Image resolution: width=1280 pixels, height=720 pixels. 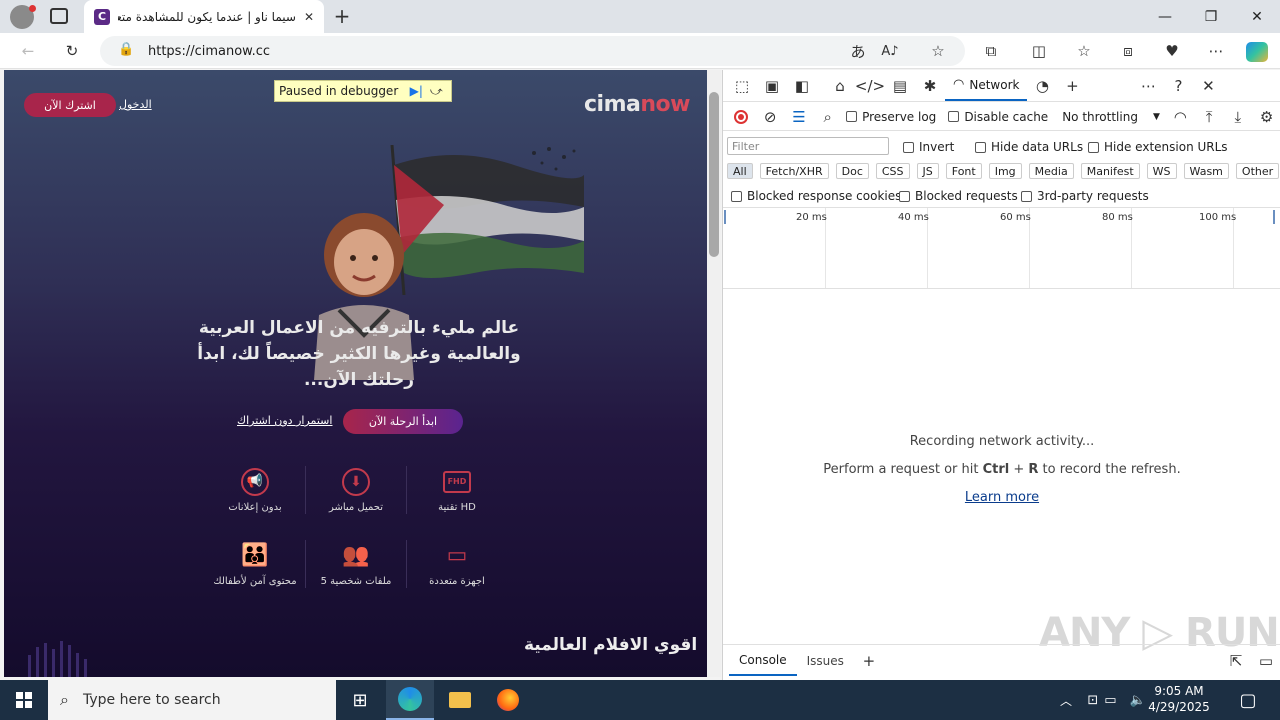 What do you see at coordinates (1117, 217) in the screenshot?
I see `timeline-label: 80 ms` at bounding box center [1117, 217].